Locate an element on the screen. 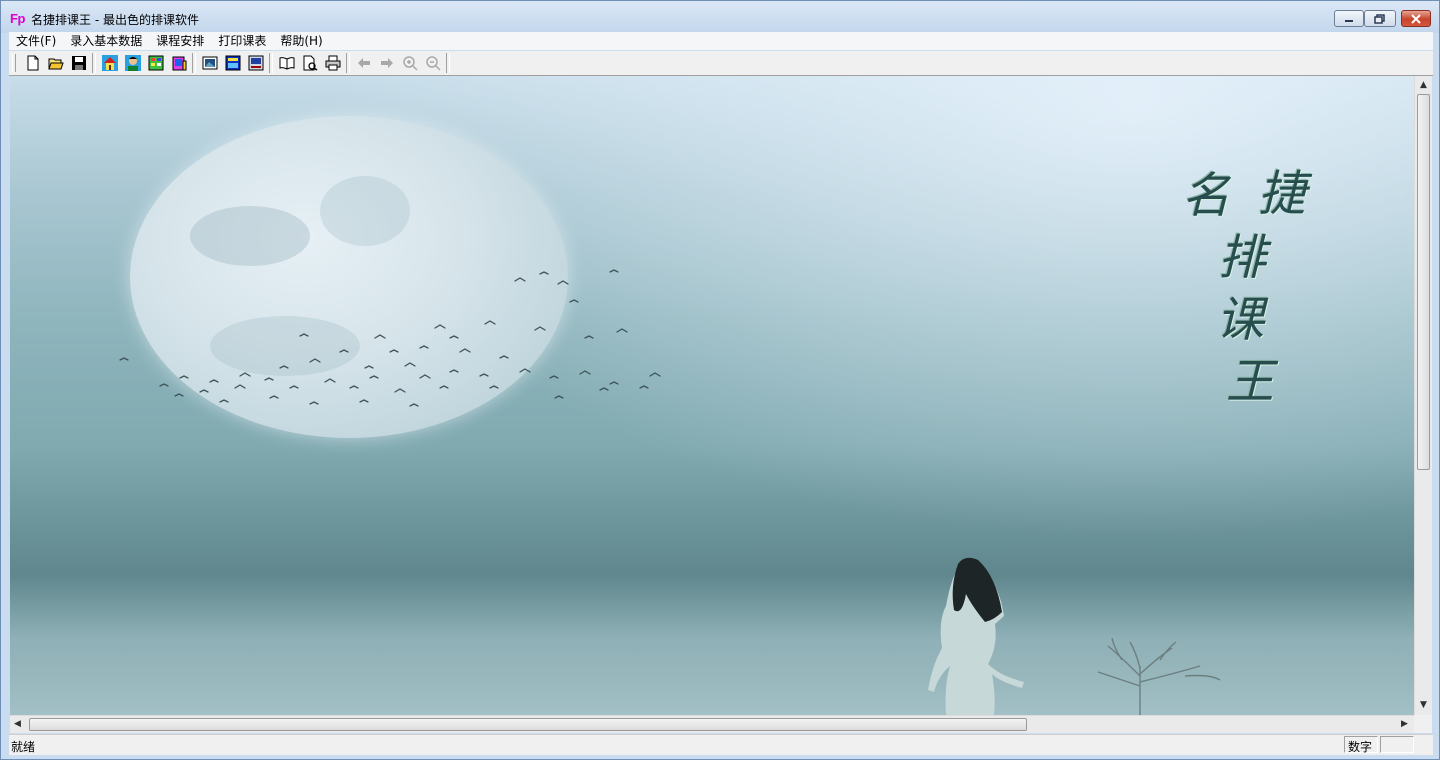  zoom-out-button is located at coordinates (432, 63).